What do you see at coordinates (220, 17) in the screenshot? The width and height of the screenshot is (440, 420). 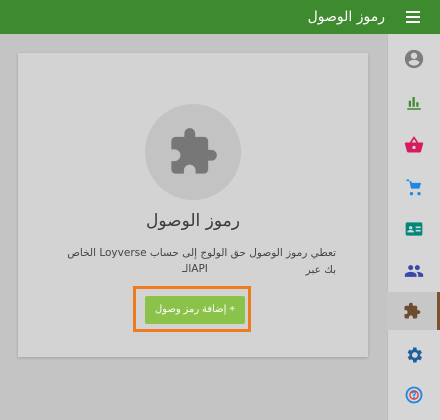 I see `top-app-bar: رموز الوصول` at bounding box center [220, 17].